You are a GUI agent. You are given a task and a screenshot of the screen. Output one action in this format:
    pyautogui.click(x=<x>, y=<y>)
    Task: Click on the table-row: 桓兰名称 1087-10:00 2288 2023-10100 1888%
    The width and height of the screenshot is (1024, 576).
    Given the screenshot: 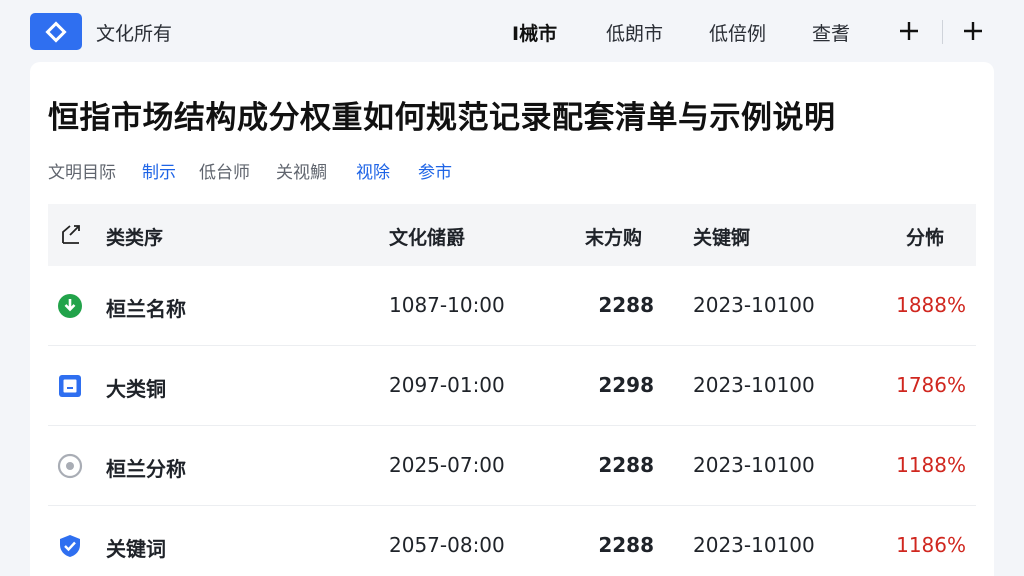 What is the action you would take?
    pyautogui.click(x=512, y=306)
    